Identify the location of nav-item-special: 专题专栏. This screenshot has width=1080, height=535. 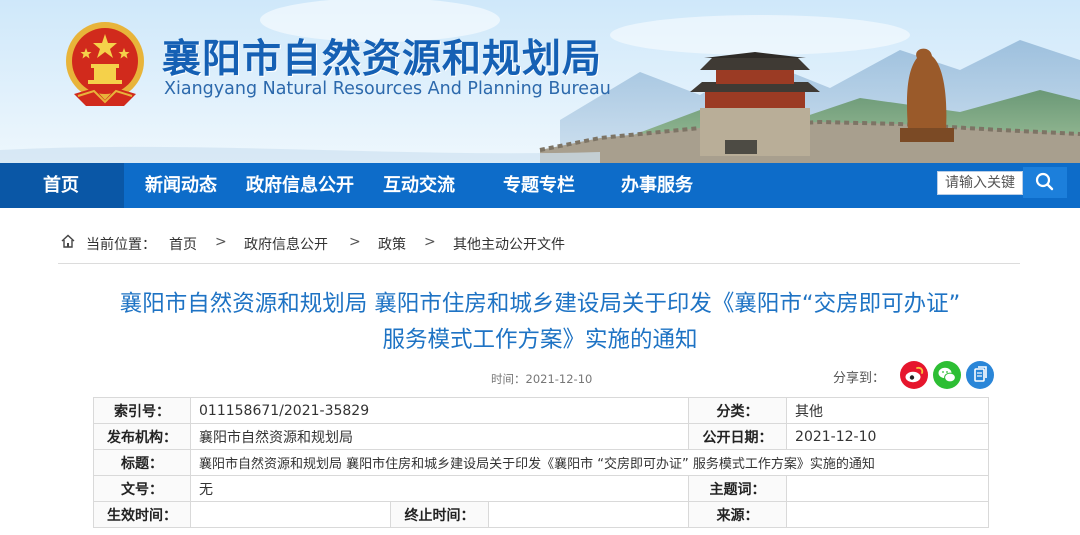
(539, 185).